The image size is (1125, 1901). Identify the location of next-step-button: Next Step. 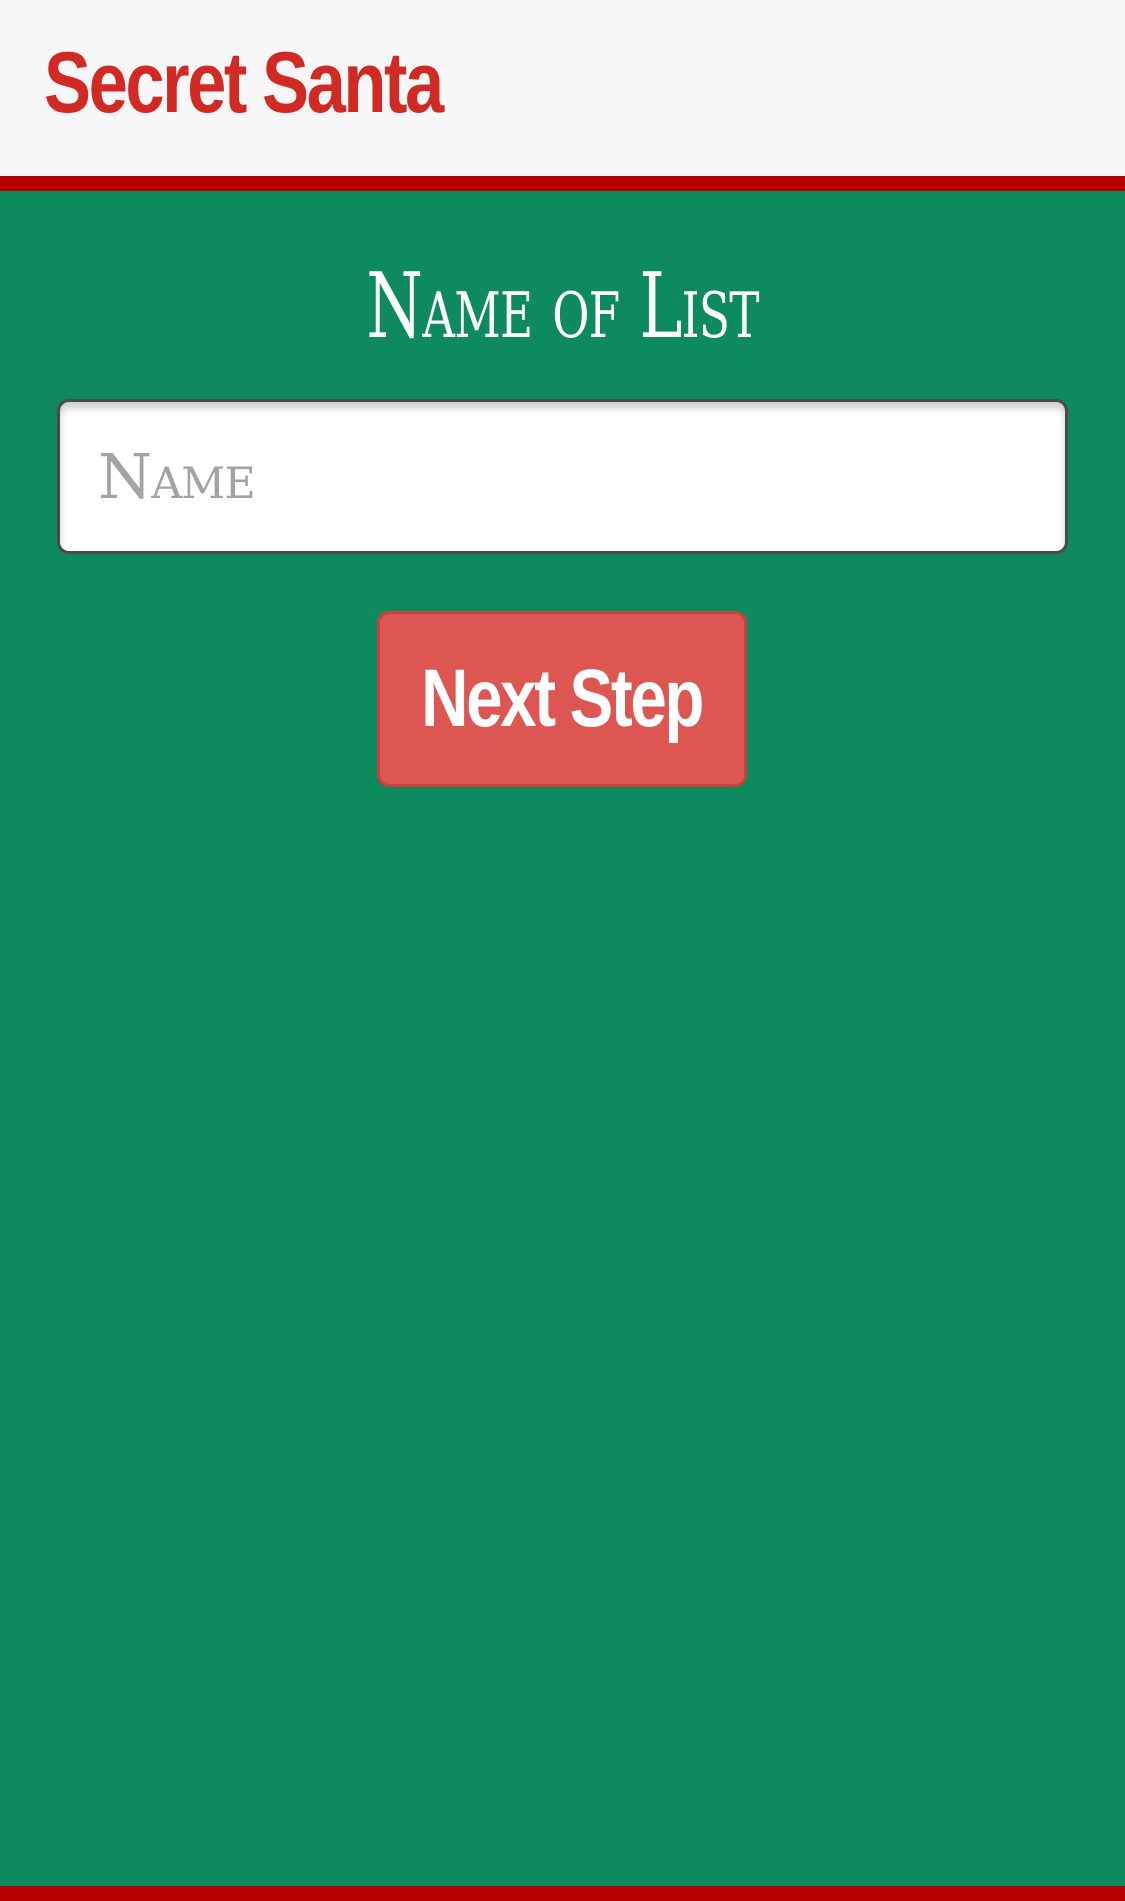
(562, 699).